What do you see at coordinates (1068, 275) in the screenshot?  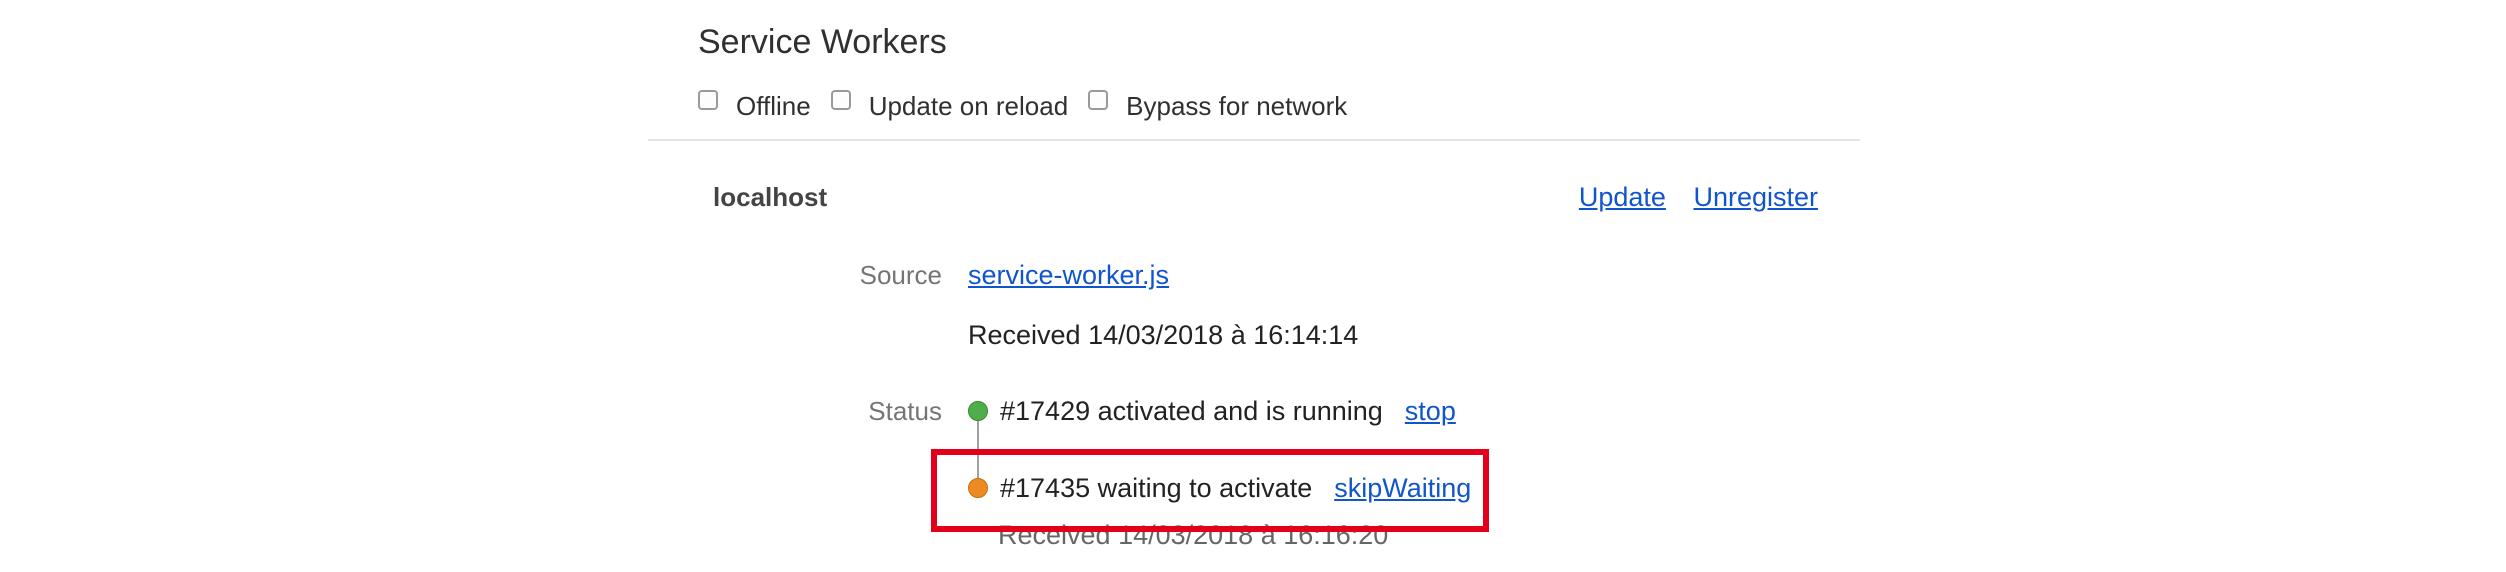 I see `source-file-link: service-worker.js` at bounding box center [1068, 275].